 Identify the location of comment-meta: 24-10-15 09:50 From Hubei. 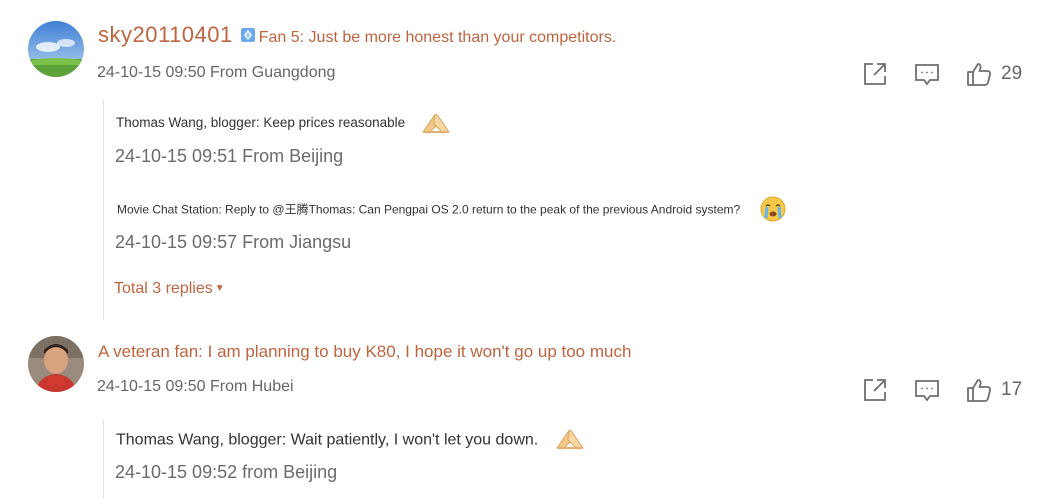
(195, 386).